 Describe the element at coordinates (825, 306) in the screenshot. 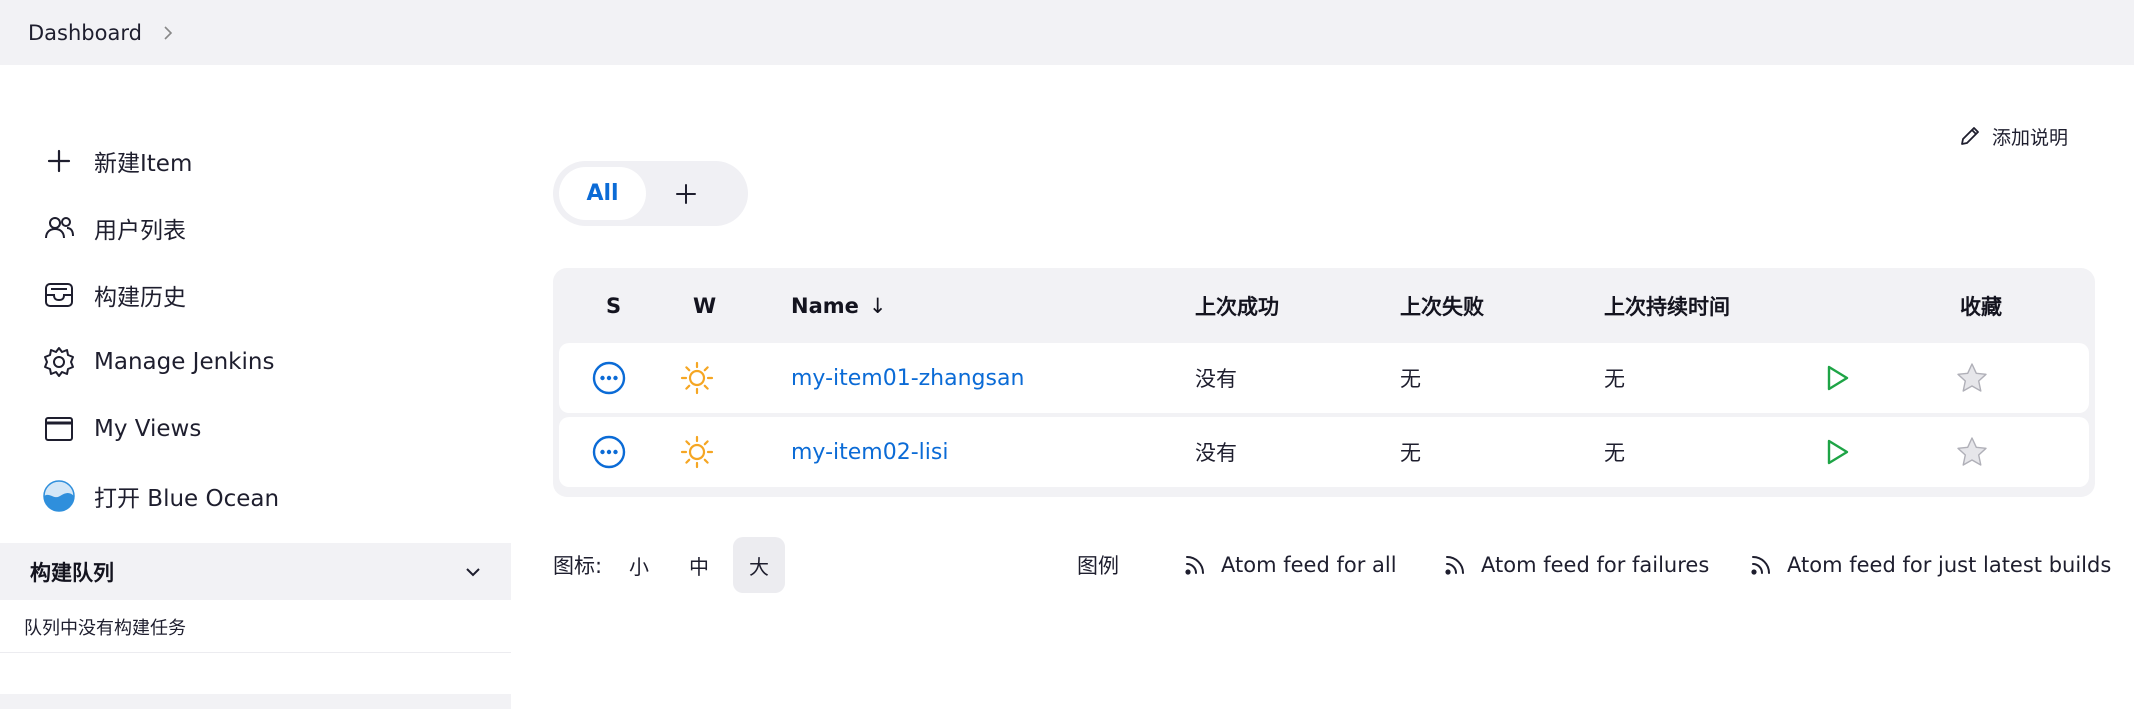

I see `column-header-name-label: Name` at that location.